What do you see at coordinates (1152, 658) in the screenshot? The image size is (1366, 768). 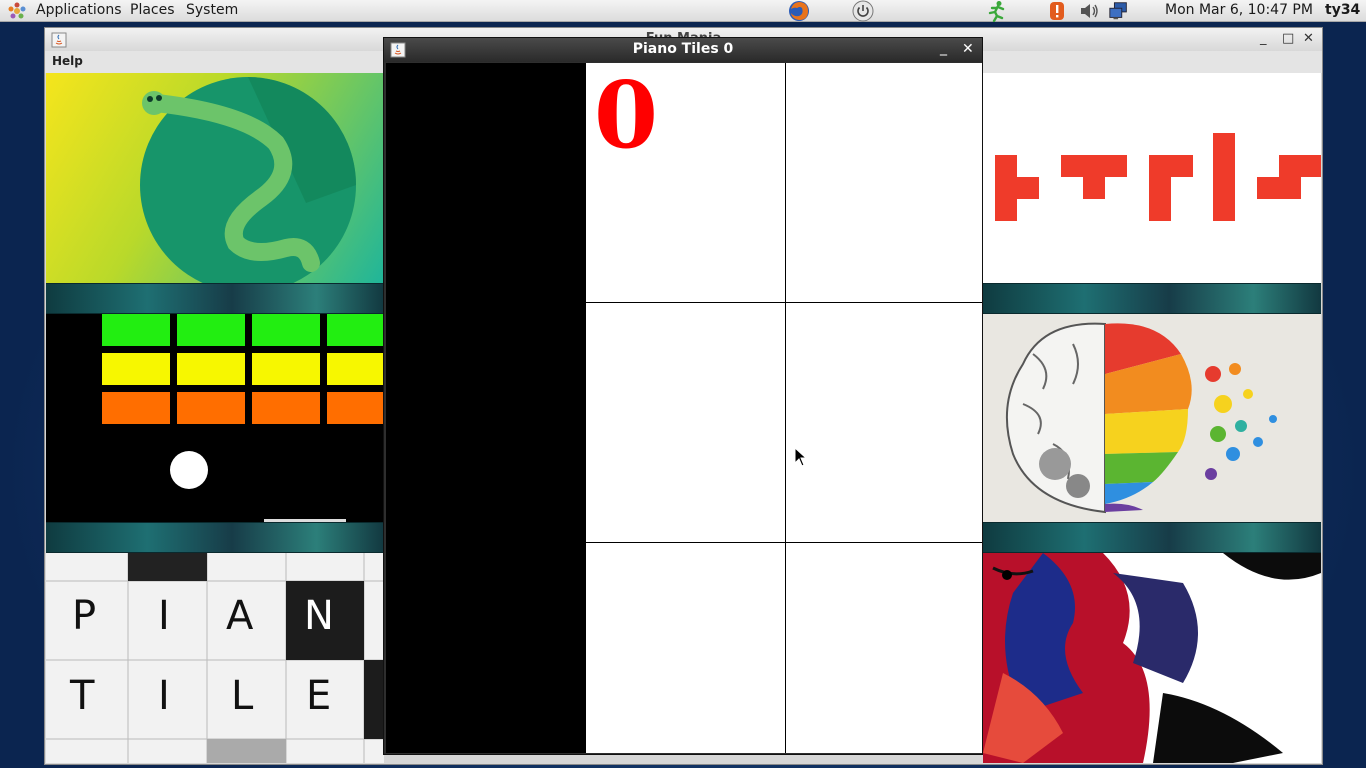 I see `paint-art-tile` at bounding box center [1152, 658].